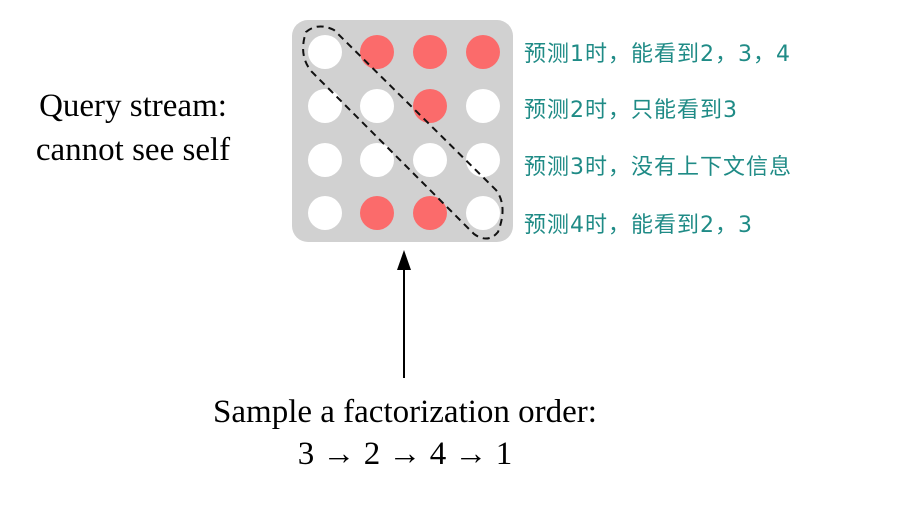 Image resolution: width=902 pixels, height=507 pixels. Describe the element at coordinates (405, 454) in the screenshot. I see `factorization-order-sequence: 3 → 2 → 4 → 1` at that location.